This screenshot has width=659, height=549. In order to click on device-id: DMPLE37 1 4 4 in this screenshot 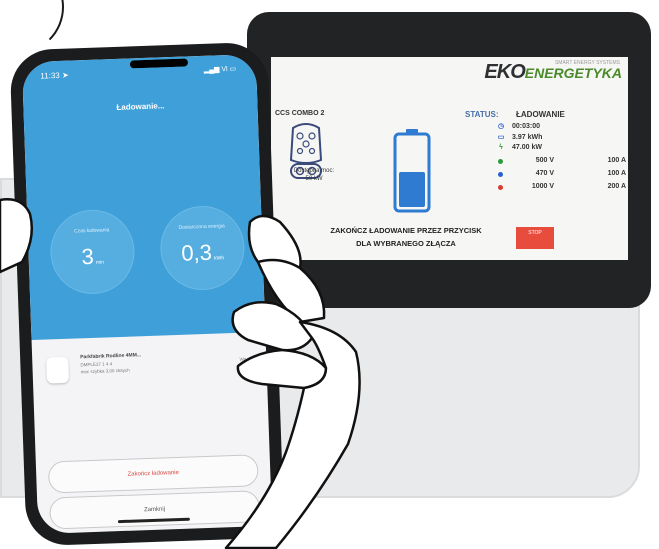, I will do `click(96, 364)`.